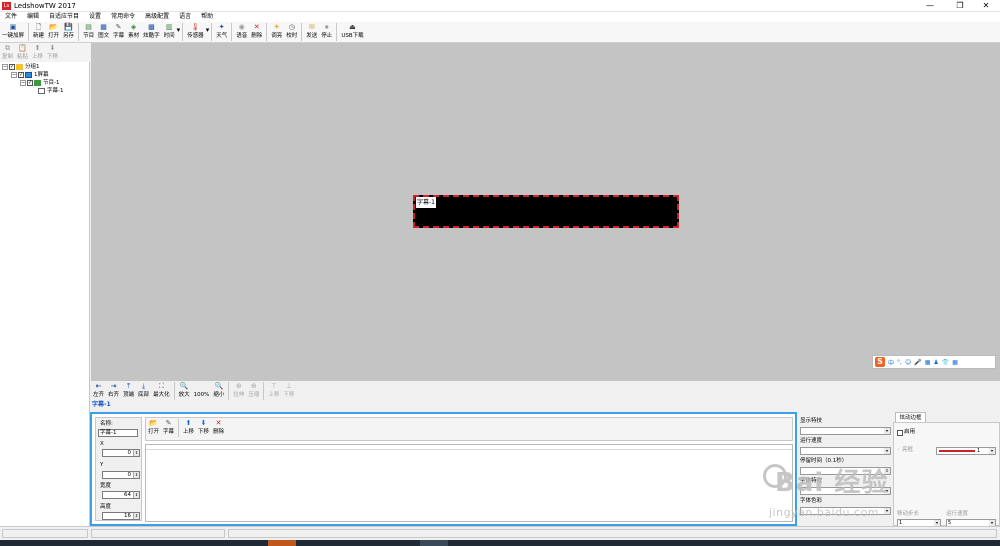 The width and height of the screenshot is (1000, 546). What do you see at coordinates (118, 433) in the screenshot?
I see `name-field: 字幕-1` at bounding box center [118, 433].